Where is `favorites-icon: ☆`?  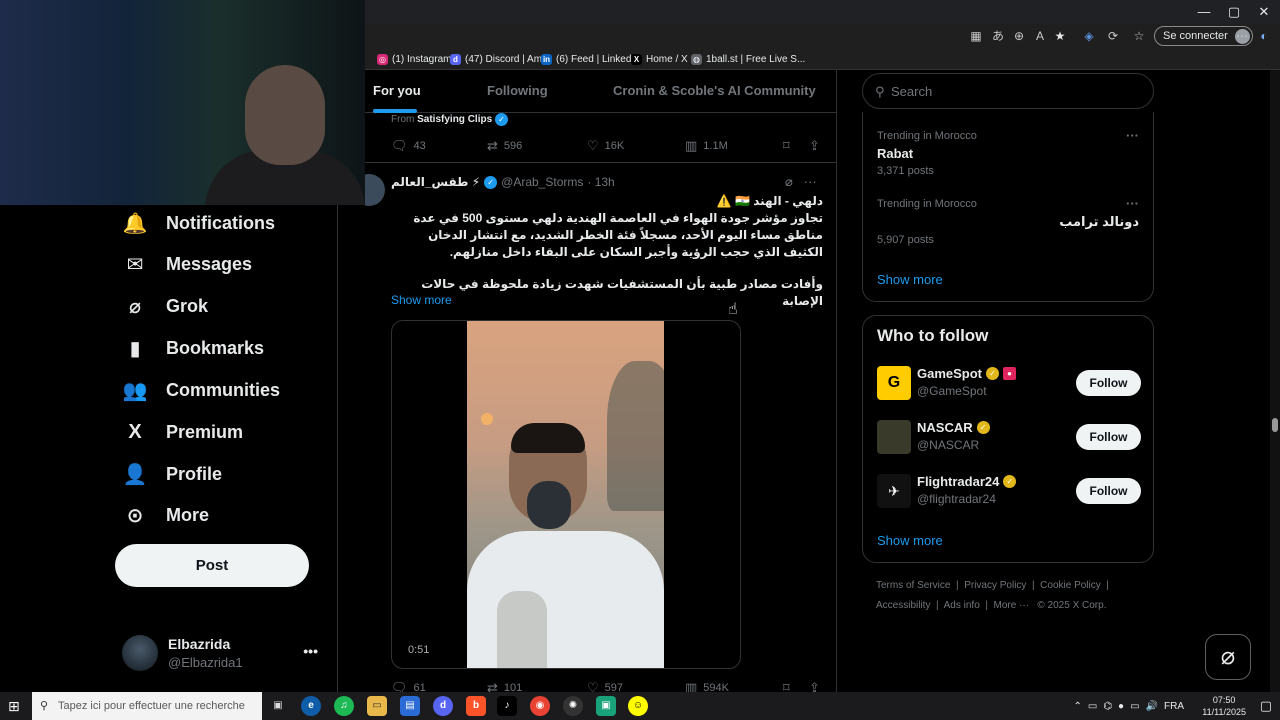 favorites-icon: ☆ is located at coordinates (1139, 36).